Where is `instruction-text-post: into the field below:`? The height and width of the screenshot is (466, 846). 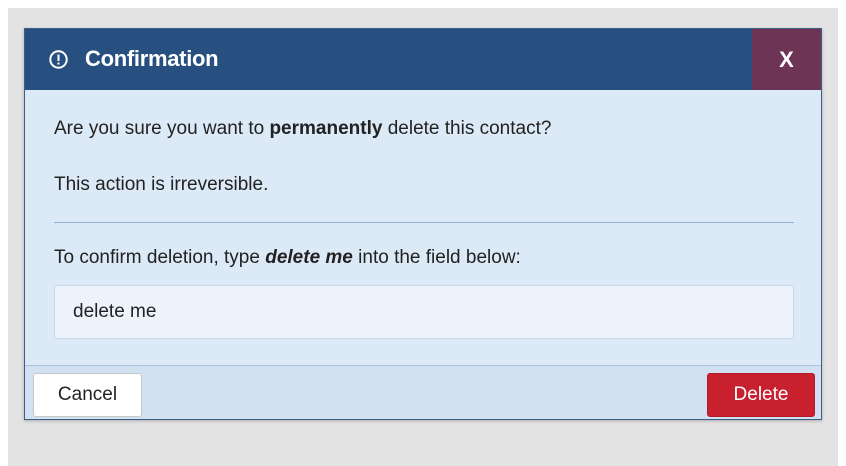
instruction-text-post: into the field below: is located at coordinates (436, 257).